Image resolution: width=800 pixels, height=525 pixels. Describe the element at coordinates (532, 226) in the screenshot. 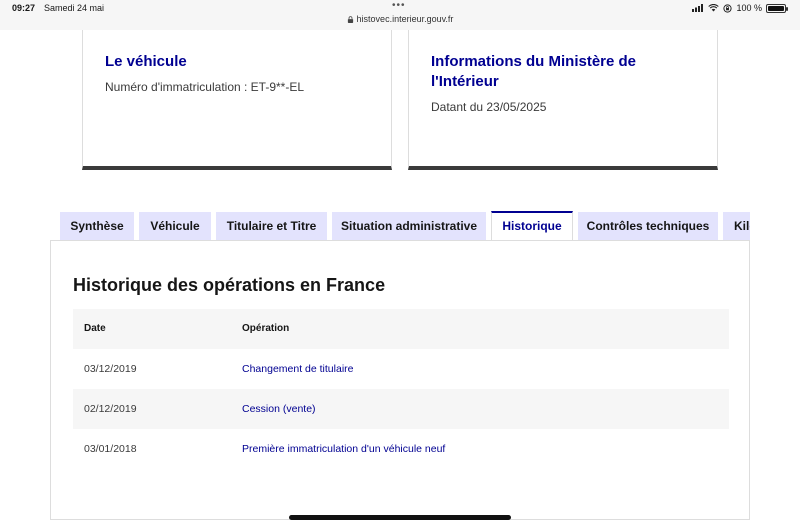

I see `tab-historique: Historique` at that location.